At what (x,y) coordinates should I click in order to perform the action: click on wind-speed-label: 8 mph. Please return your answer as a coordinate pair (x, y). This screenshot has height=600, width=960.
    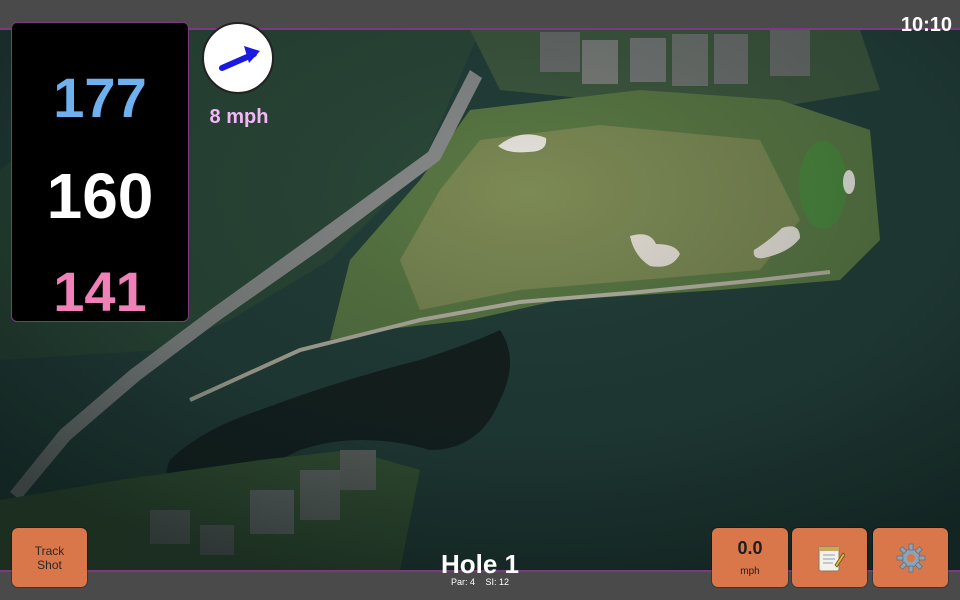
    Looking at the image, I should click on (239, 117).